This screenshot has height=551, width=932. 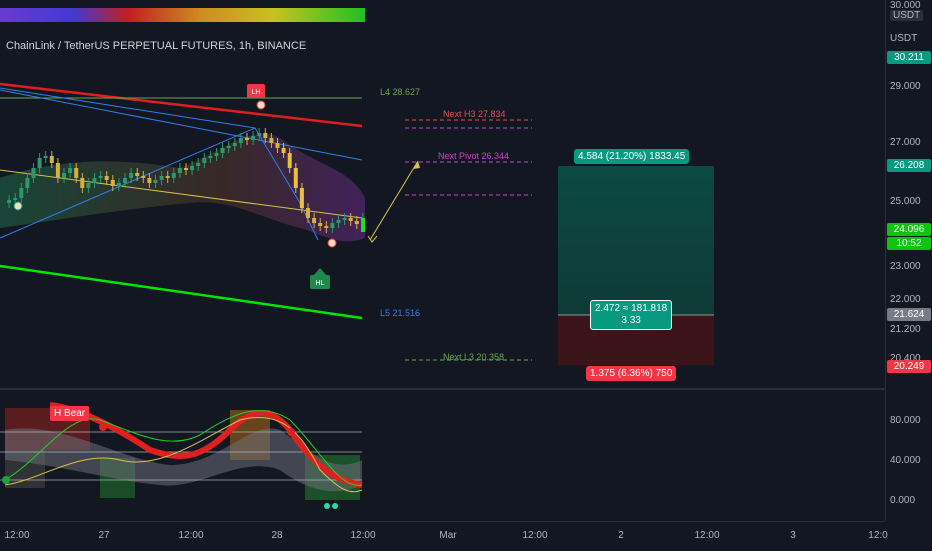 What do you see at coordinates (474, 114) in the screenshot?
I see `next-h3-label: Next H3 27.834` at bounding box center [474, 114].